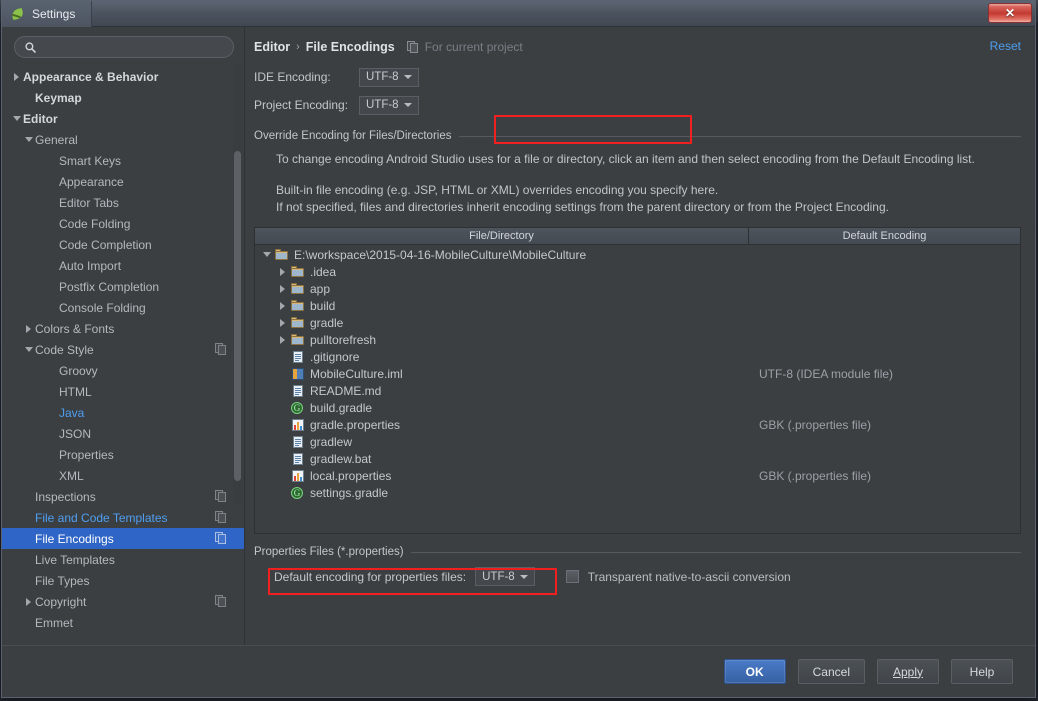 The width and height of the screenshot is (1038, 701). Describe the element at coordinates (637, 356) in the screenshot. I see `table-row: .gitignore` at that location.